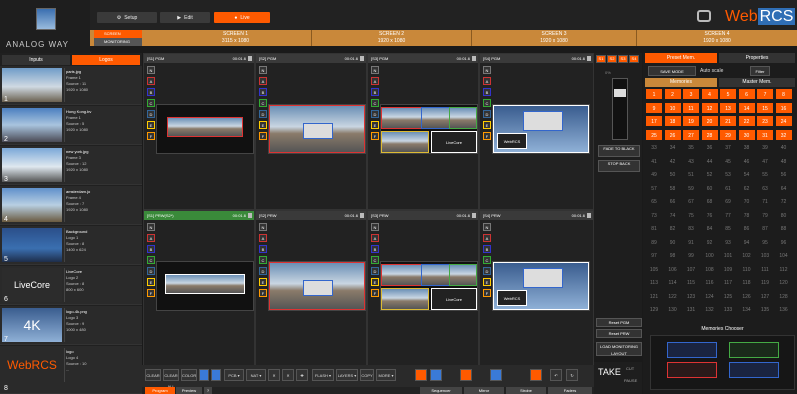 The height and width of the screenshot is (394, 797). What do you see at coordinates (784, 148) in the screenshot?
I see `memory-slot: 40` at bounding box center [784, 148].